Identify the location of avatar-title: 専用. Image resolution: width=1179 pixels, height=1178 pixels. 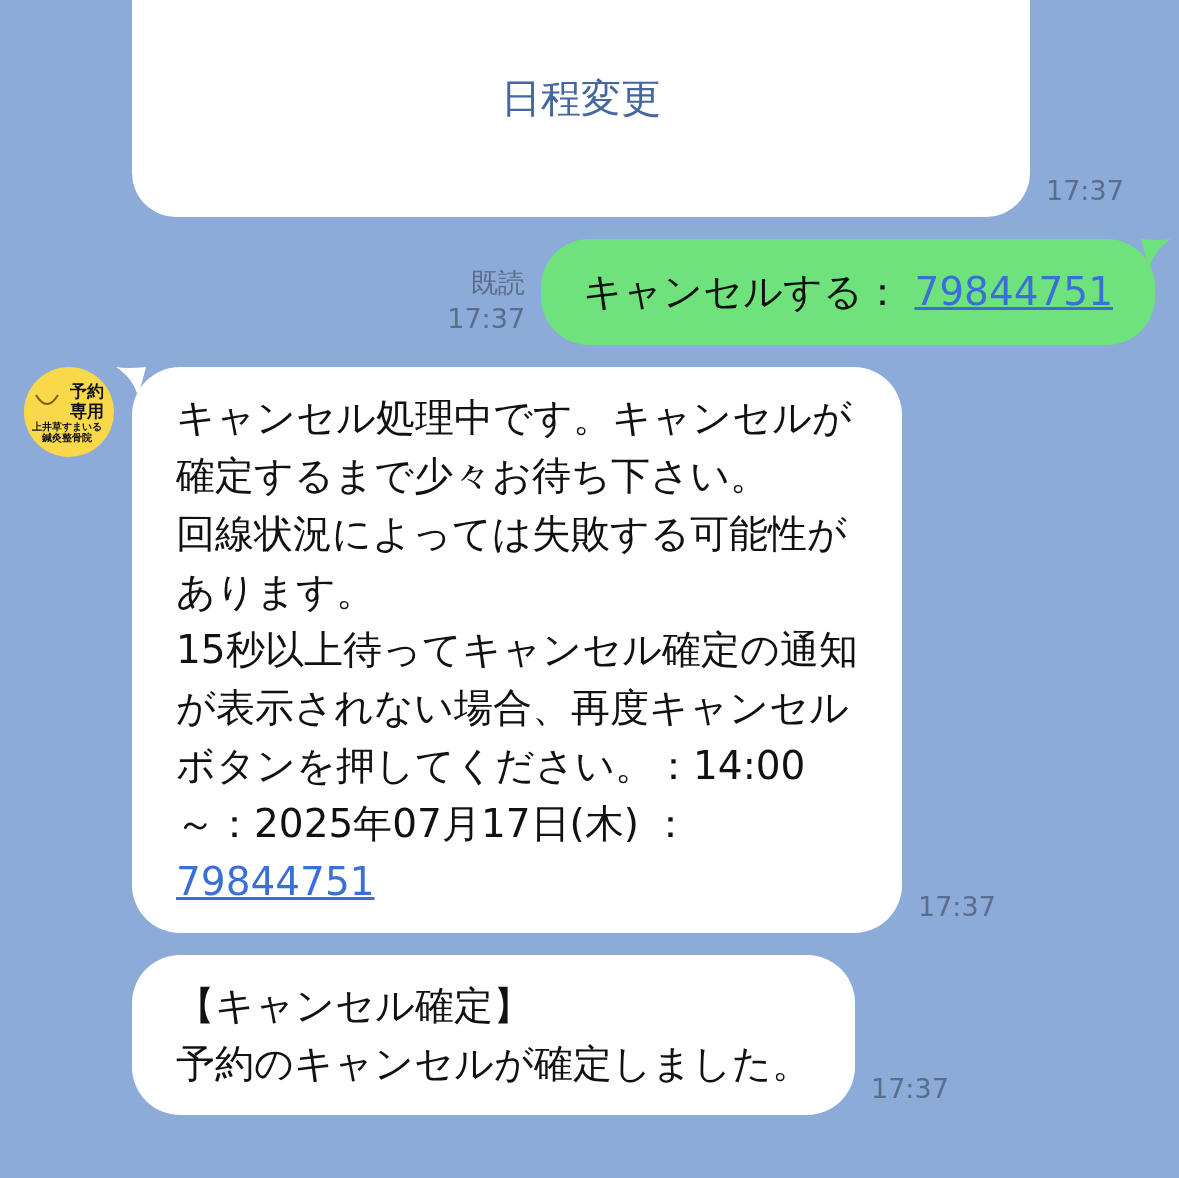
(87, 411).